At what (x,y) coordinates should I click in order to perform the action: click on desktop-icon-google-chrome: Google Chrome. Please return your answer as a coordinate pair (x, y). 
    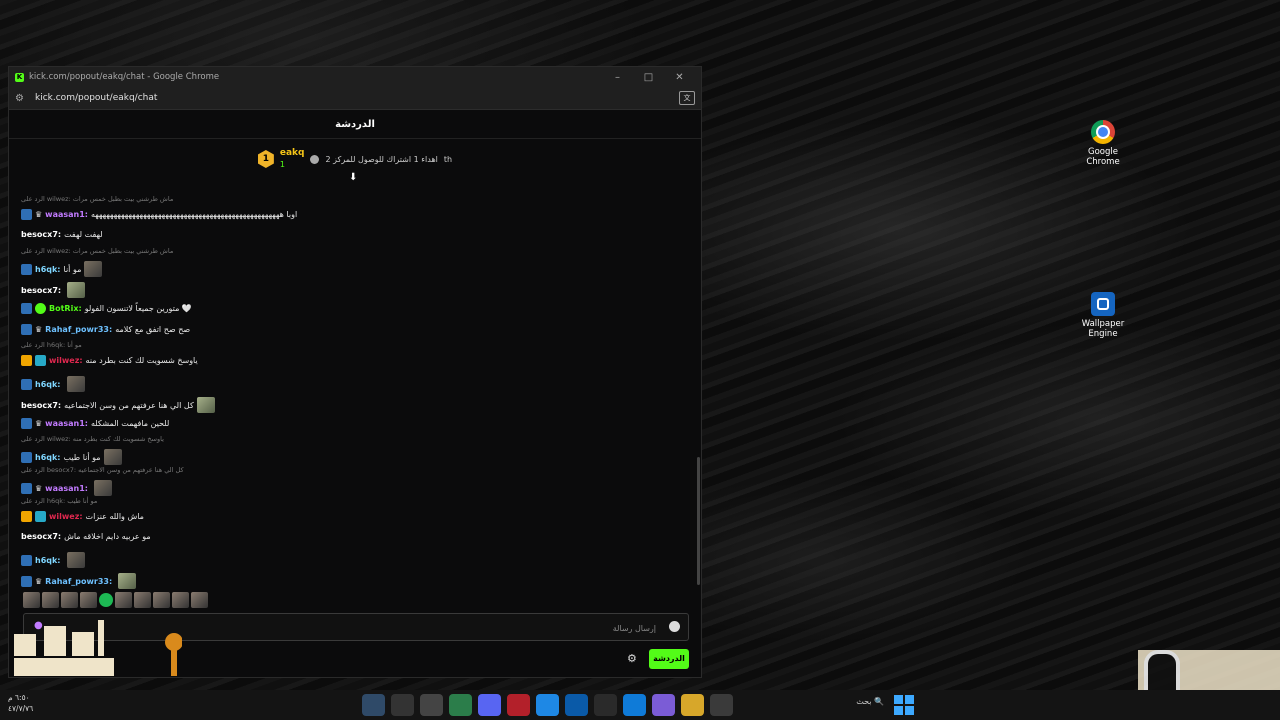
    Looking at the image, I should click on (1103, 143).